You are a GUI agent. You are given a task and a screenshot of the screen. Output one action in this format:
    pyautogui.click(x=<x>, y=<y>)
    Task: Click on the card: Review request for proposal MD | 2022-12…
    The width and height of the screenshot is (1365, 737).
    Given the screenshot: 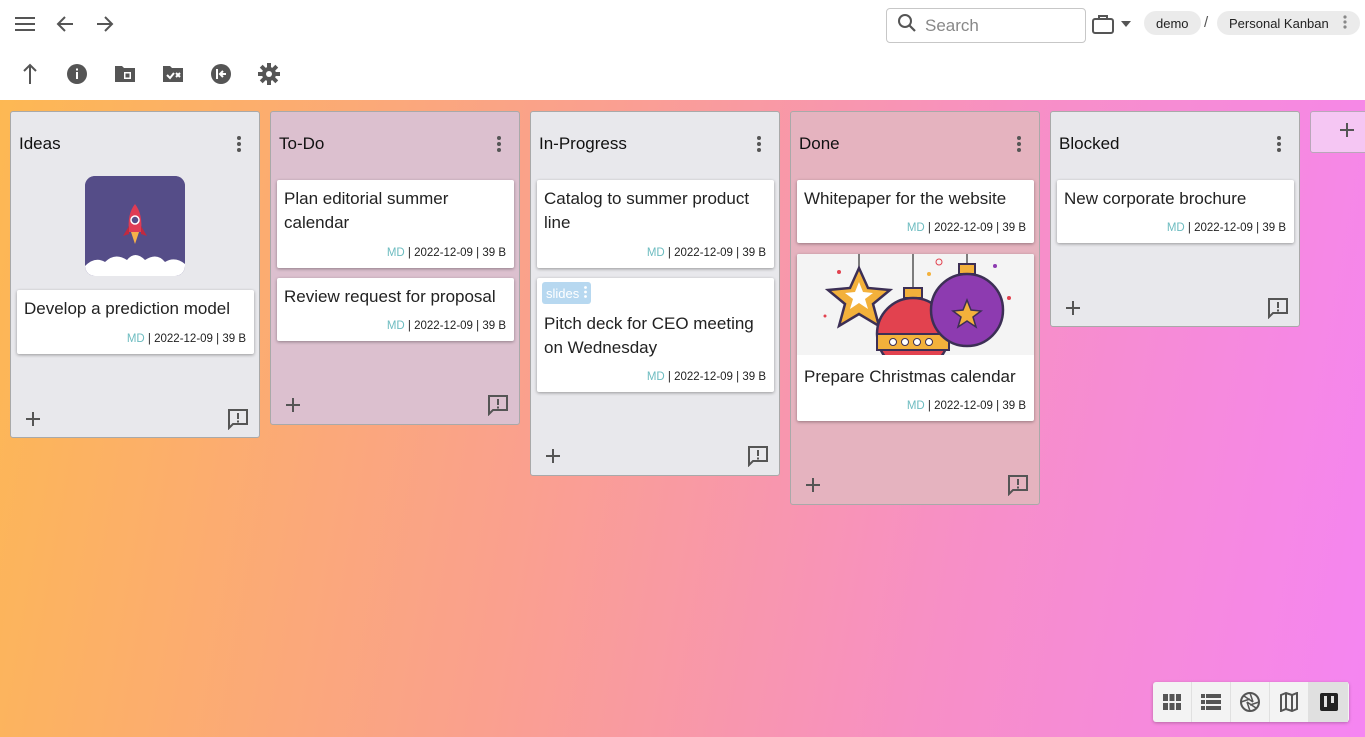 What is the action you would take?
    pyautogui.click(x=395, y=309)
    